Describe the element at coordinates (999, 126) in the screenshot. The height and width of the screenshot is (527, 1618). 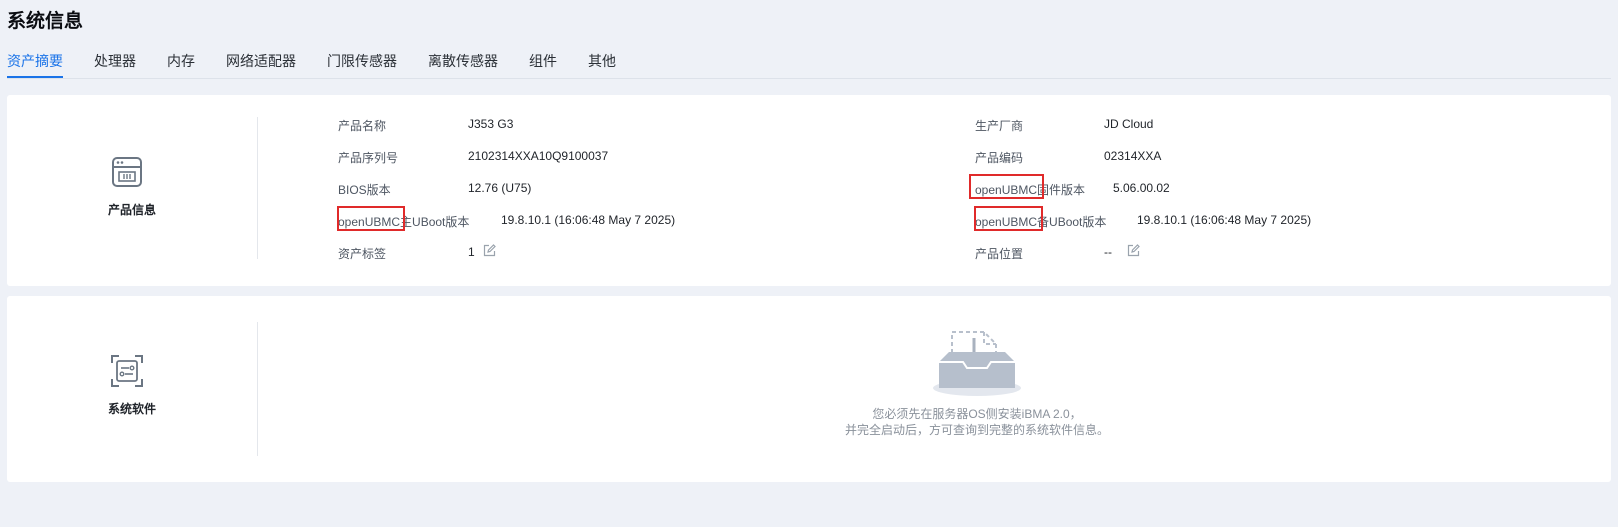
I see `manufacturer-label: 生产厂商` at that location.